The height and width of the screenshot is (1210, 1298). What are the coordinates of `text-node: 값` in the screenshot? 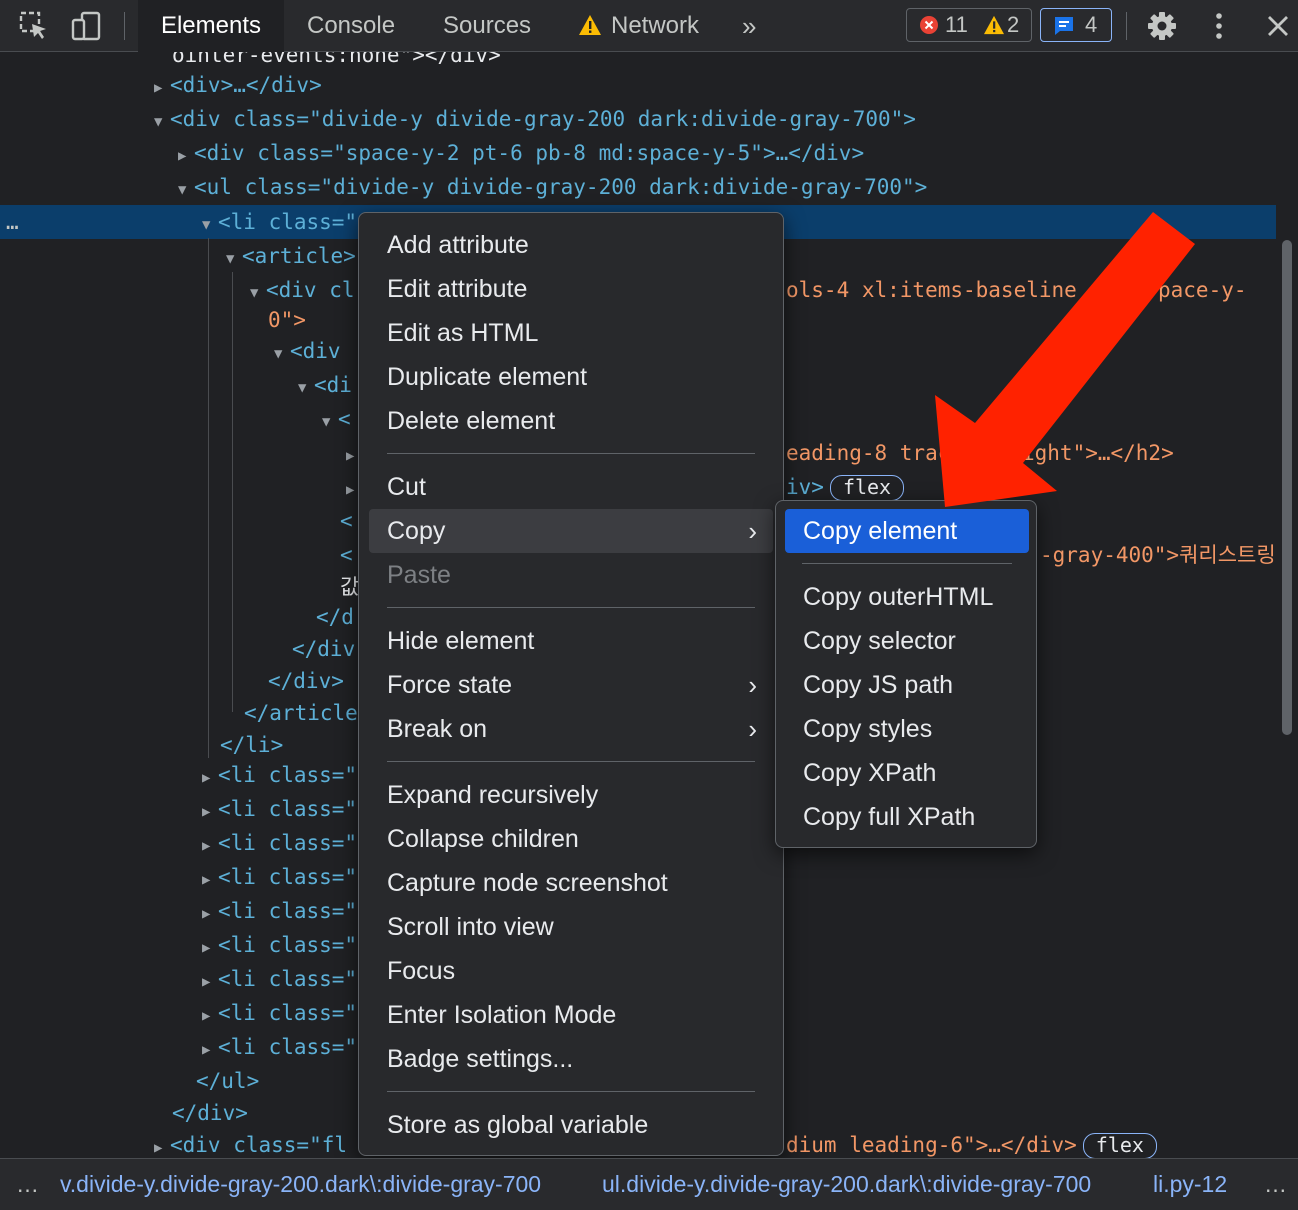 It's located at (350, 587).